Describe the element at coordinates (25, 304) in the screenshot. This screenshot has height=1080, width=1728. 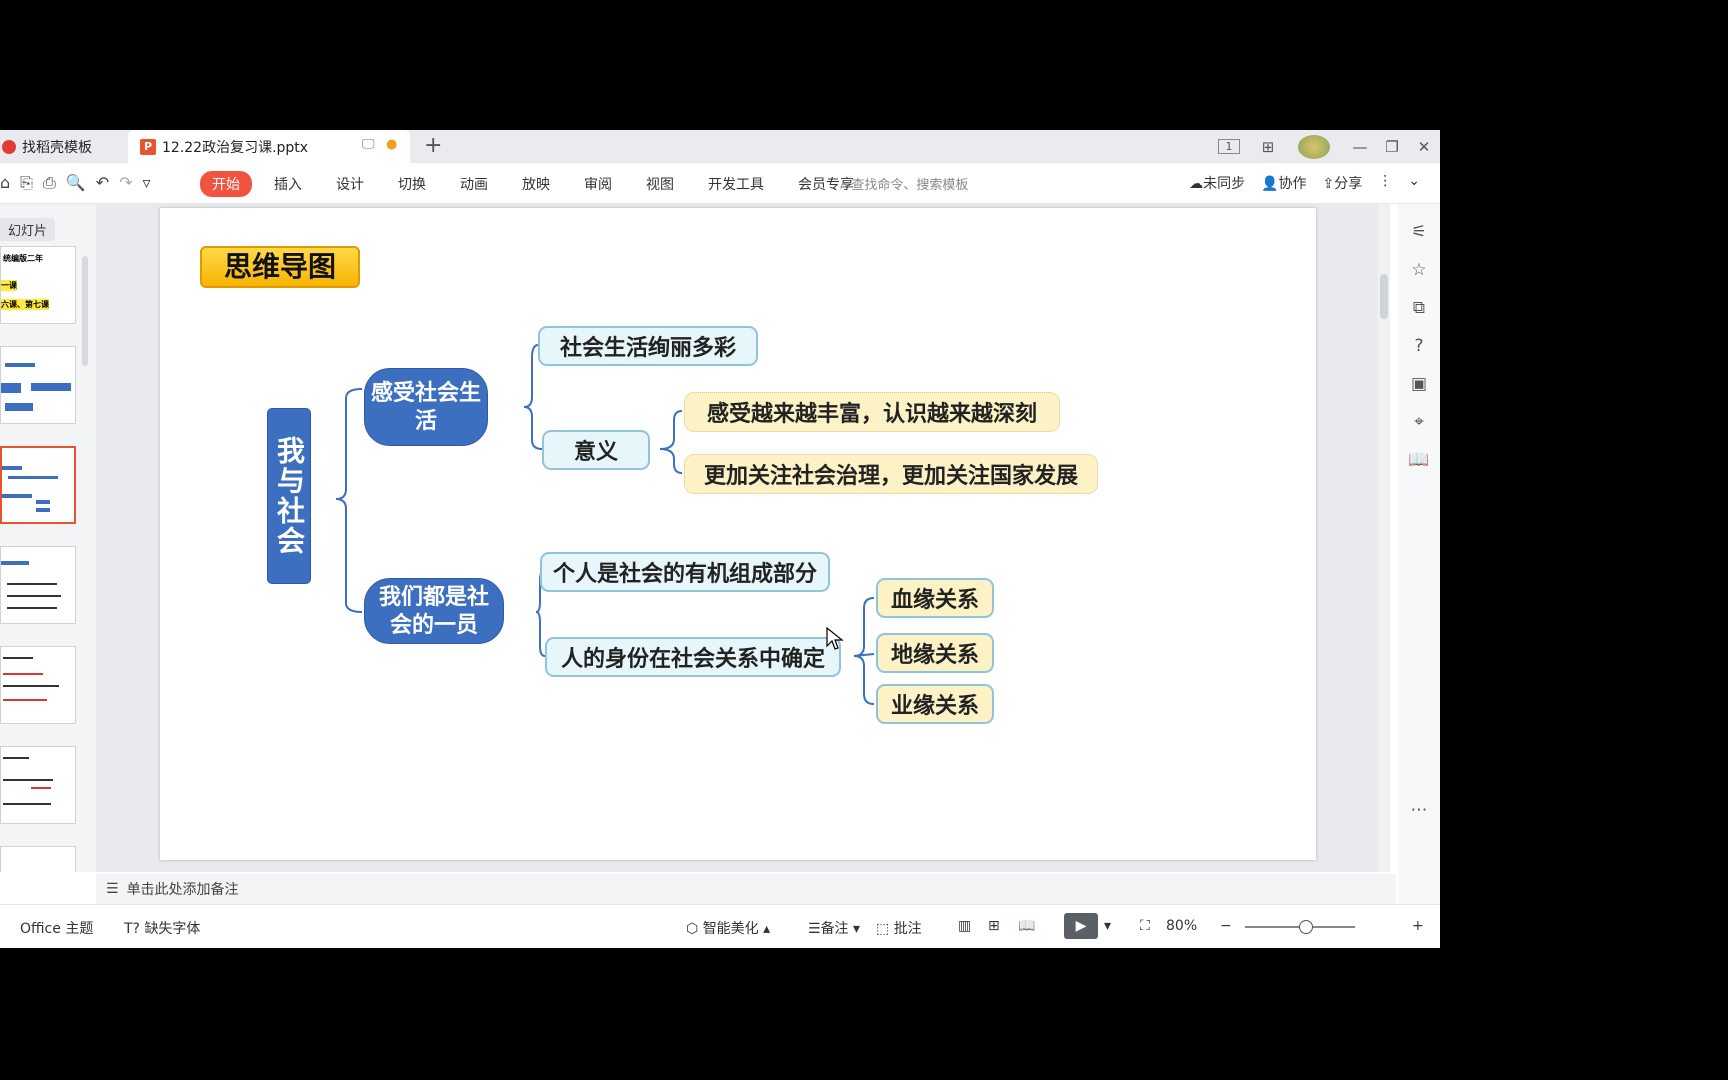
I see `thumb-line: 六课、第七课` at that location.